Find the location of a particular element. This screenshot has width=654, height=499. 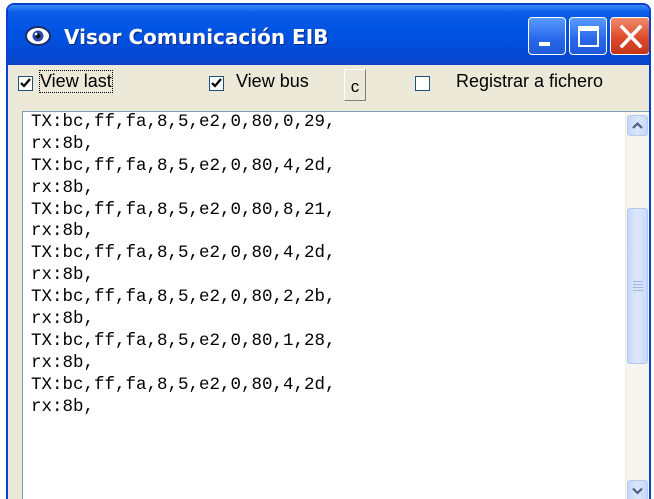

close-icon is located at coordinates (631, 36).